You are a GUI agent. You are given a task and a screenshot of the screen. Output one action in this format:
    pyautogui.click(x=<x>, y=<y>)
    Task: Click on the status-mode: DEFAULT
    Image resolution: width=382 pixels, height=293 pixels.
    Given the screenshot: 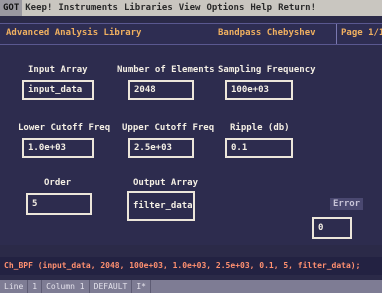 What is the action you would take?
    pyautogui.click(x=111, y=286)
    